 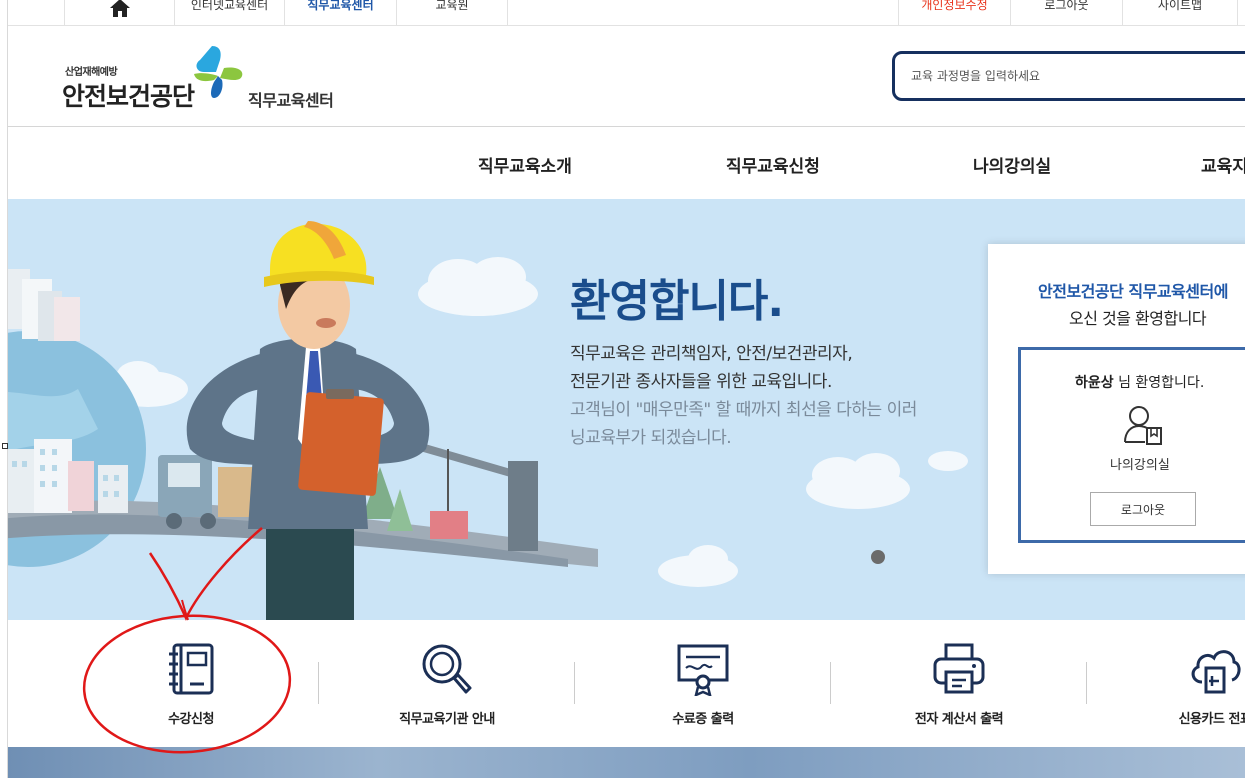 I want to click on logo-name: 안전보건공단, so click(x=128, y=96).